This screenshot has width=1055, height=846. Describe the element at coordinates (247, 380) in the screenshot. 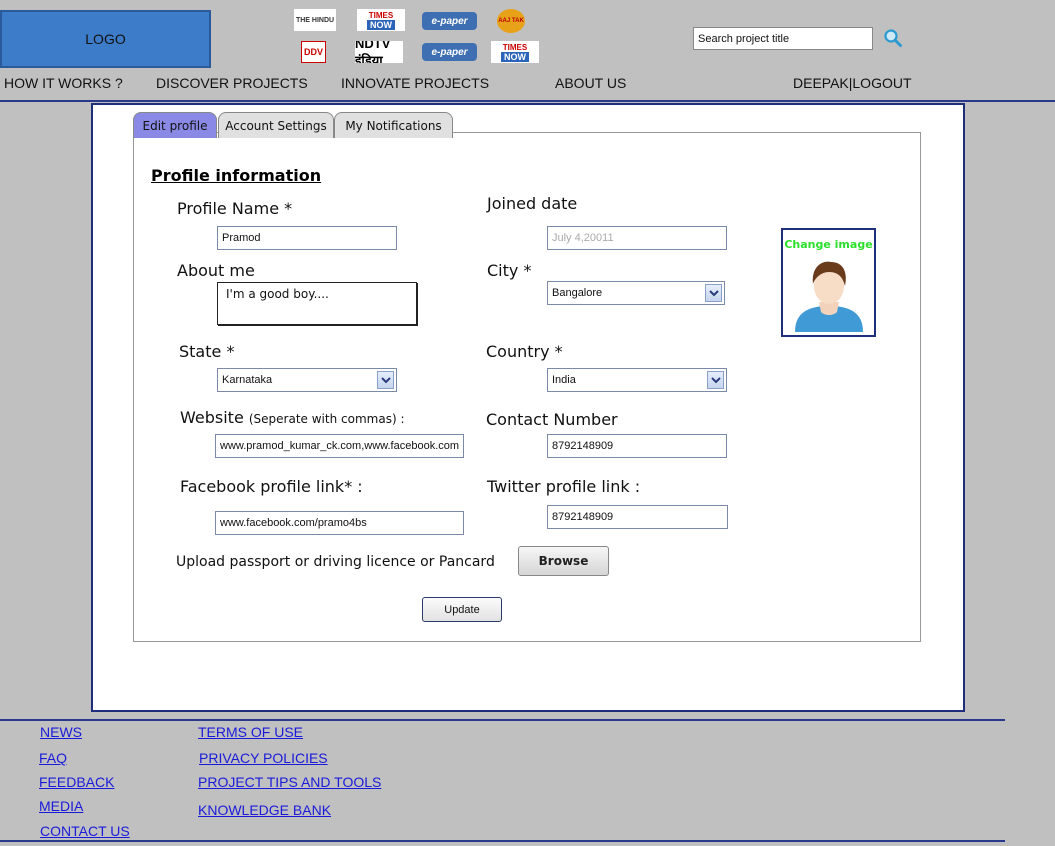

I see `state-select-value: Karnataka` at that location.